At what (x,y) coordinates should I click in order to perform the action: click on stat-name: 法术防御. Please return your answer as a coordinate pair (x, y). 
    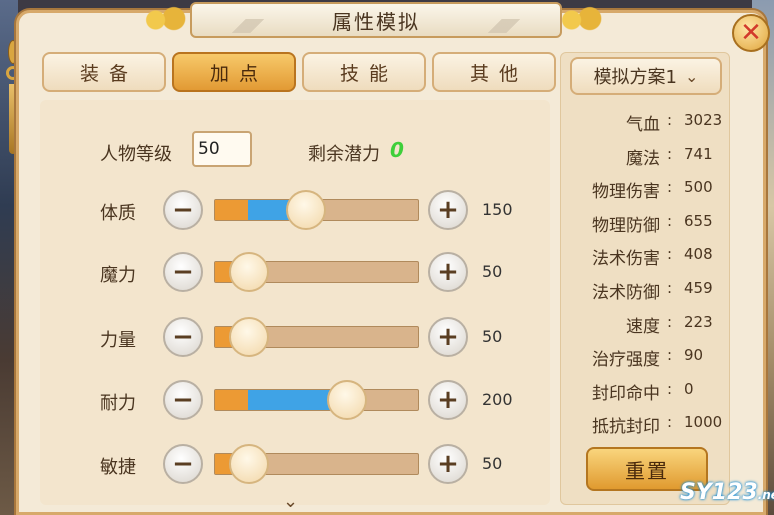
    Looking at the image, I should click on (626, 293).